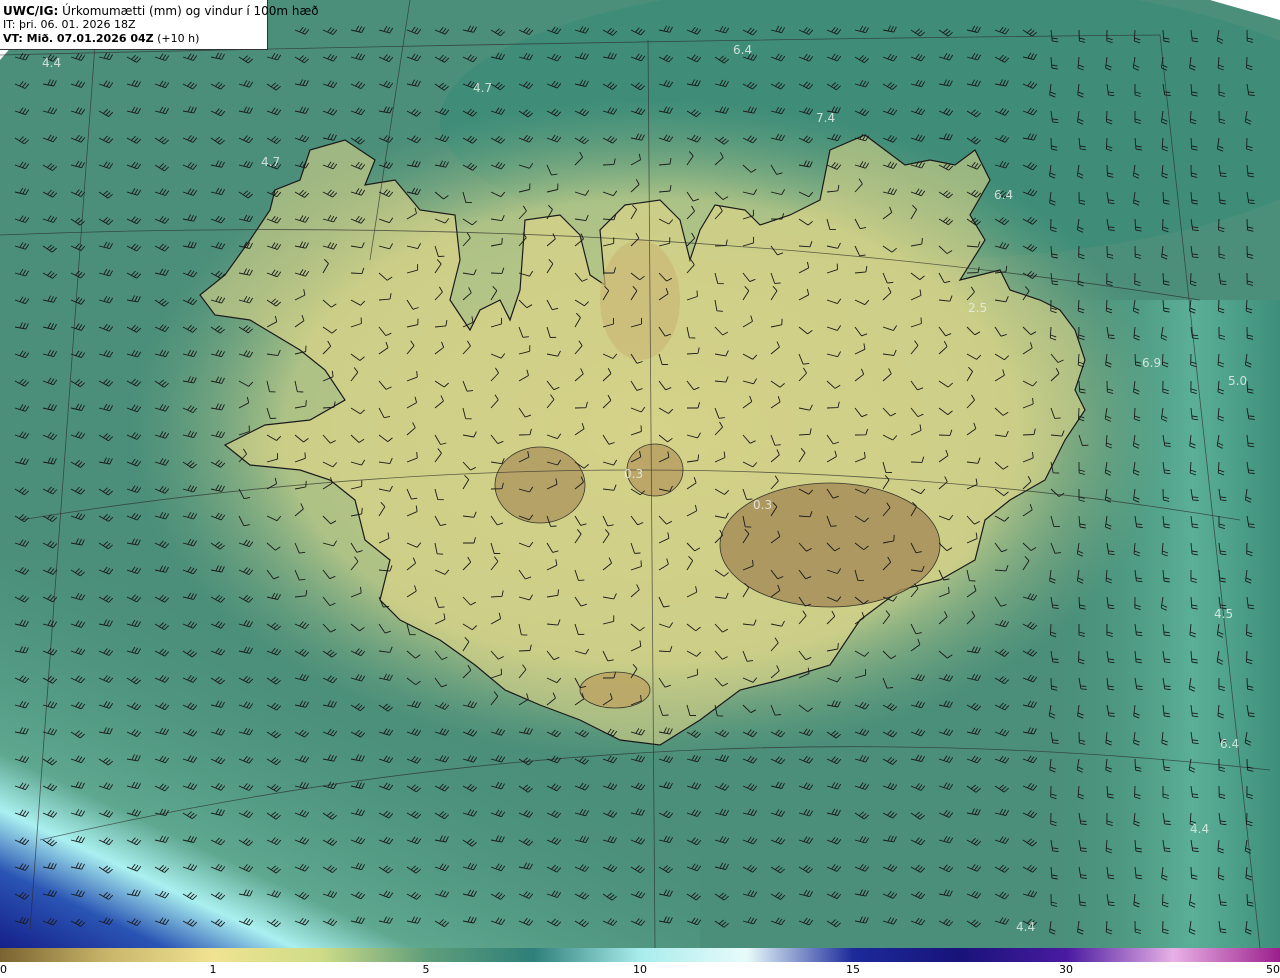  What do you see at coordinates (640, 969) in the screenshot?
I see `colorbar-tick-label: 10` at bounding box center [640, 969].